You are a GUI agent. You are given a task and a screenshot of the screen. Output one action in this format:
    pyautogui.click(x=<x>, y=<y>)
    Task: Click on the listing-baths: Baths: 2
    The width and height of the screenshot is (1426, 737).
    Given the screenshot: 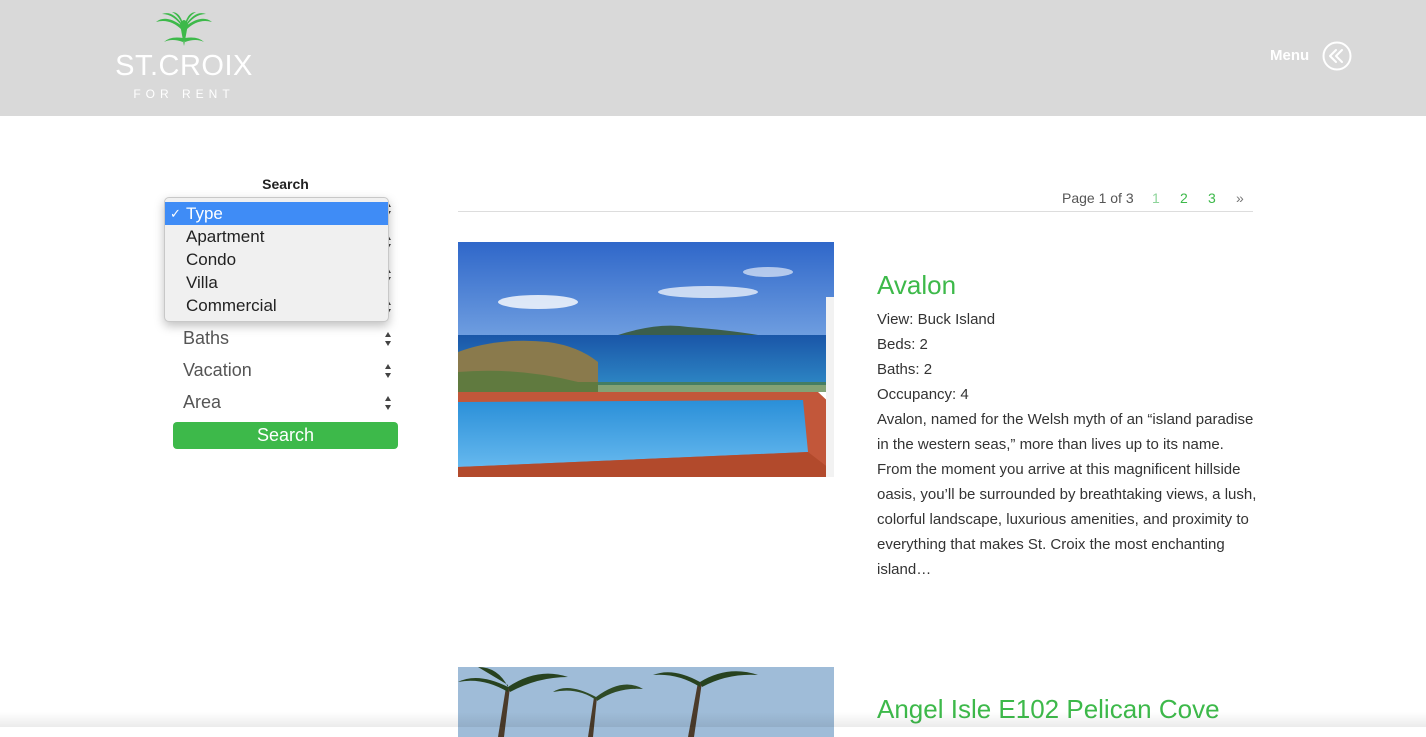 What is the action you would take?
    pyautogui.click(x=905, y=369)
    